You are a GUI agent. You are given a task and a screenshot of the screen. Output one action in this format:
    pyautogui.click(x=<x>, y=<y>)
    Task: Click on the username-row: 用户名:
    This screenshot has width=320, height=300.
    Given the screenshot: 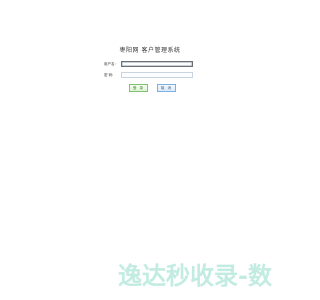 What is the action you would take?
    pyautogui.click(x=148, y=64)
    